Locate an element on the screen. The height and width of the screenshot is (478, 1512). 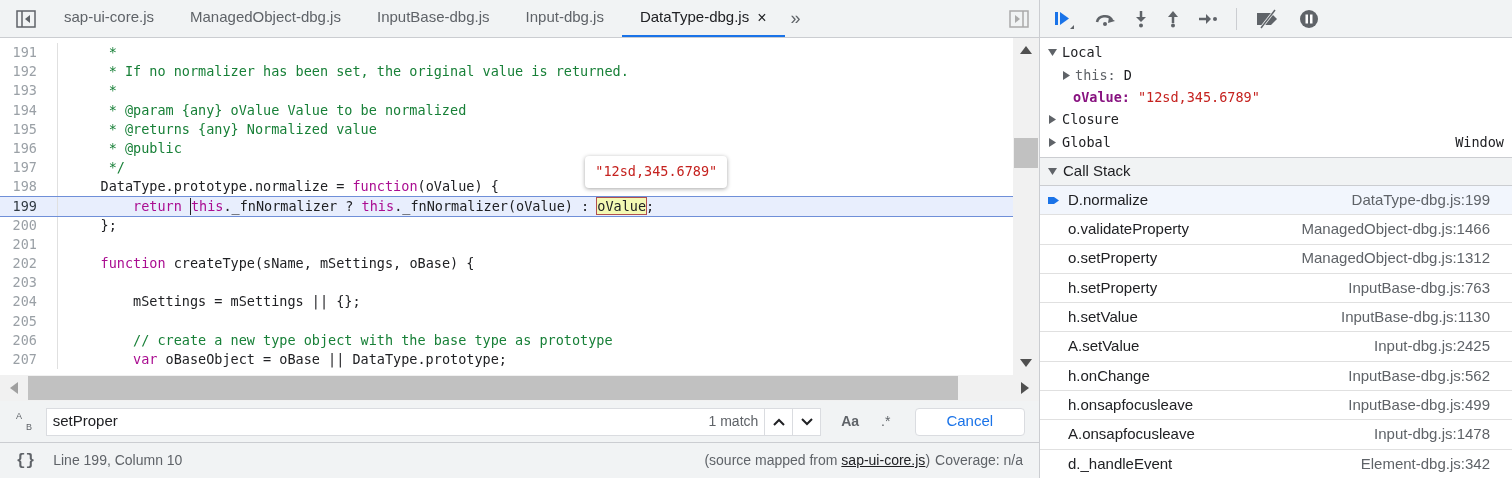
text-cursor is located at coordinates (190, 206).